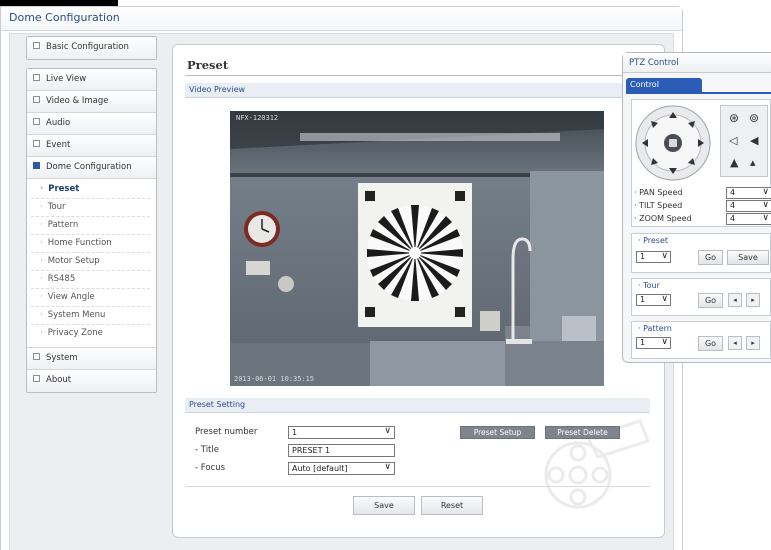 This screenshot has height=550, width=771. What do you see at coordinates (748, 257) in the screenshot?
I see `preset-save-button: Save` at bounding box center [748, 257].